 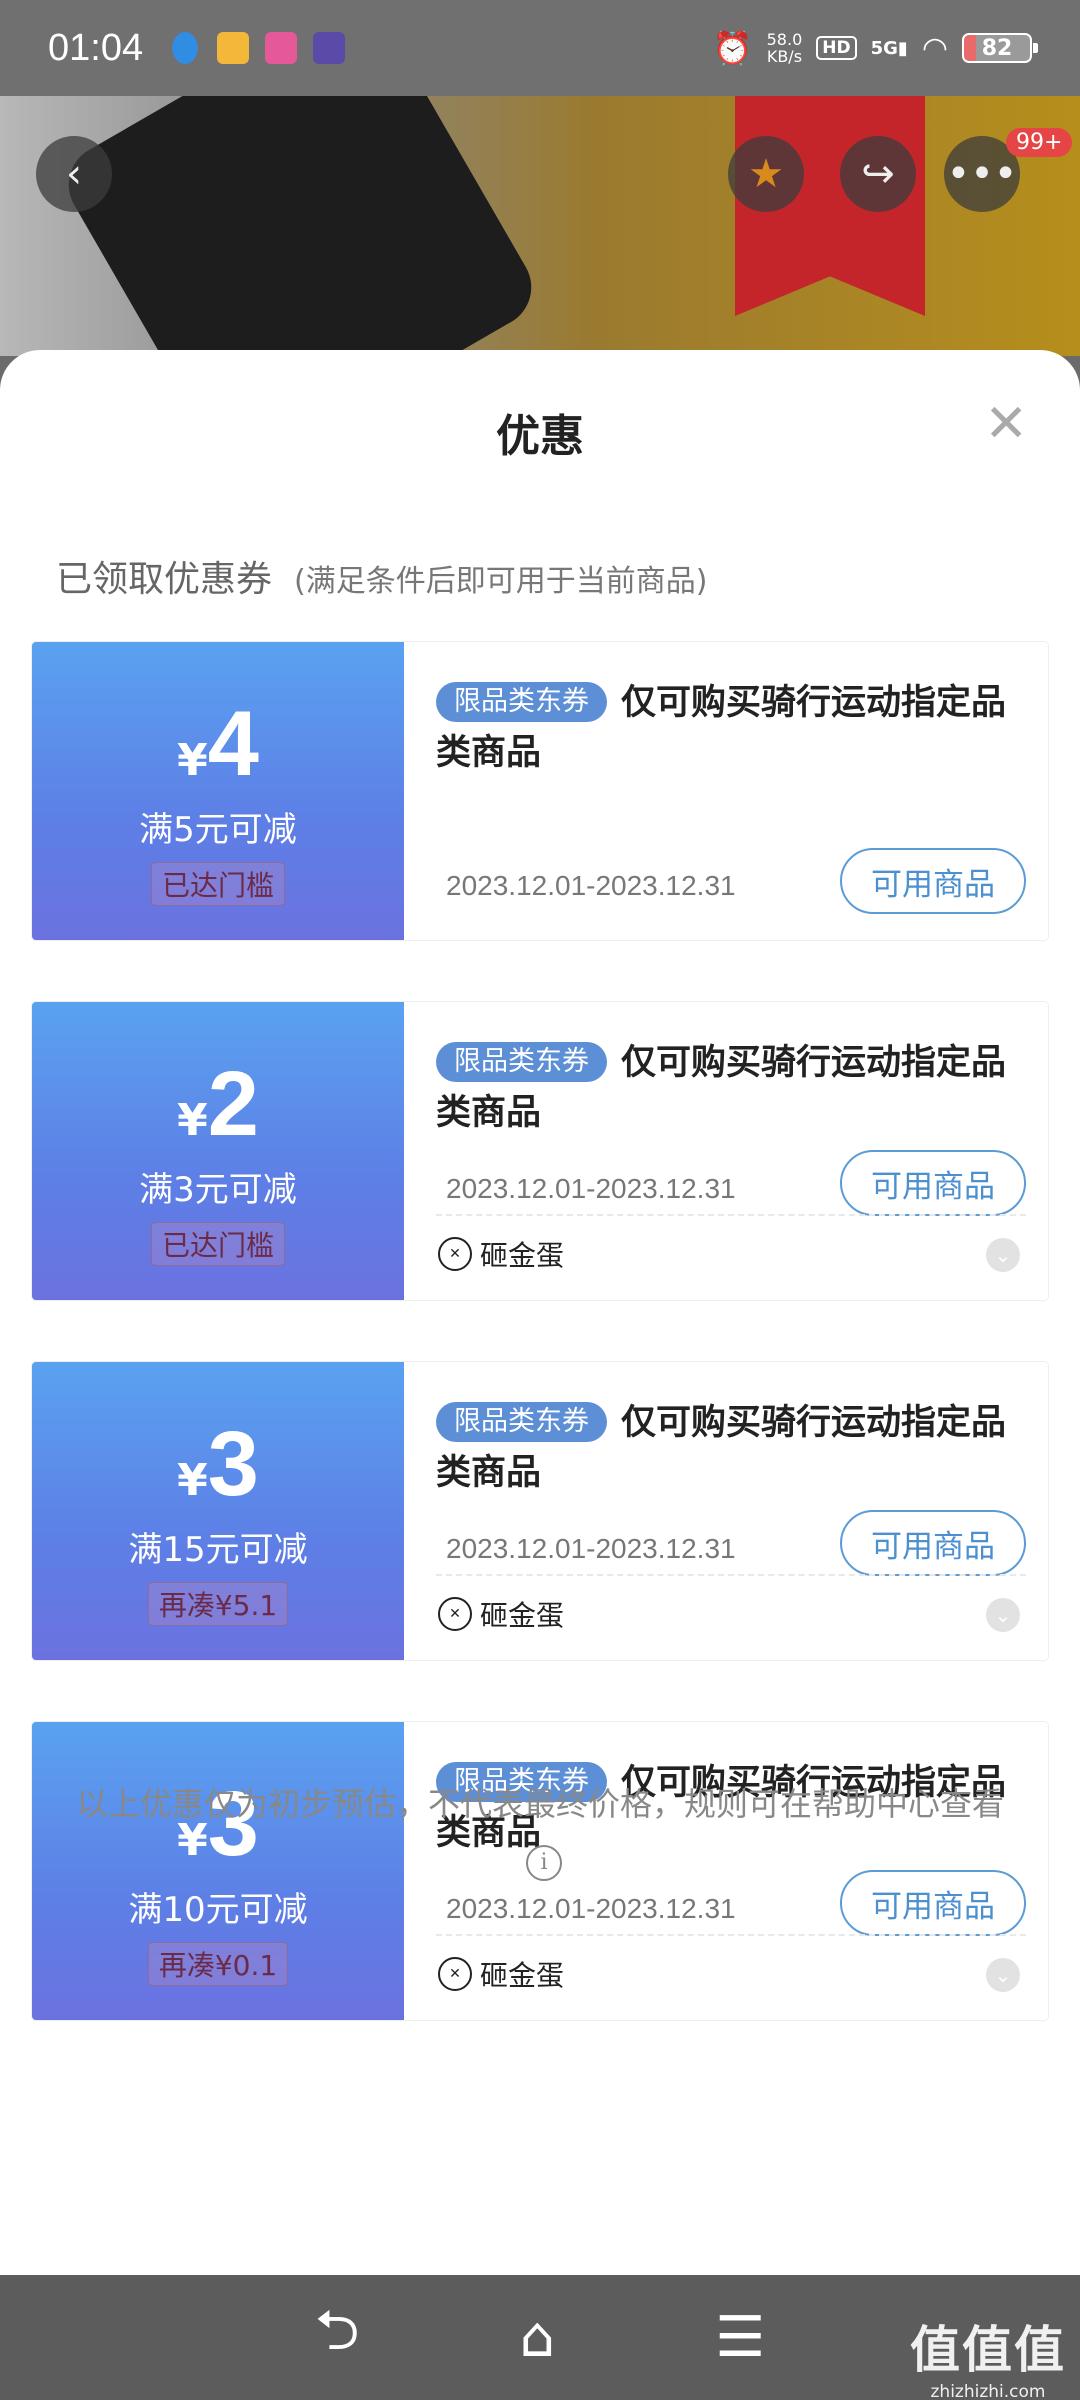 I want to click on qq-icon, so click(x=185, y=48).